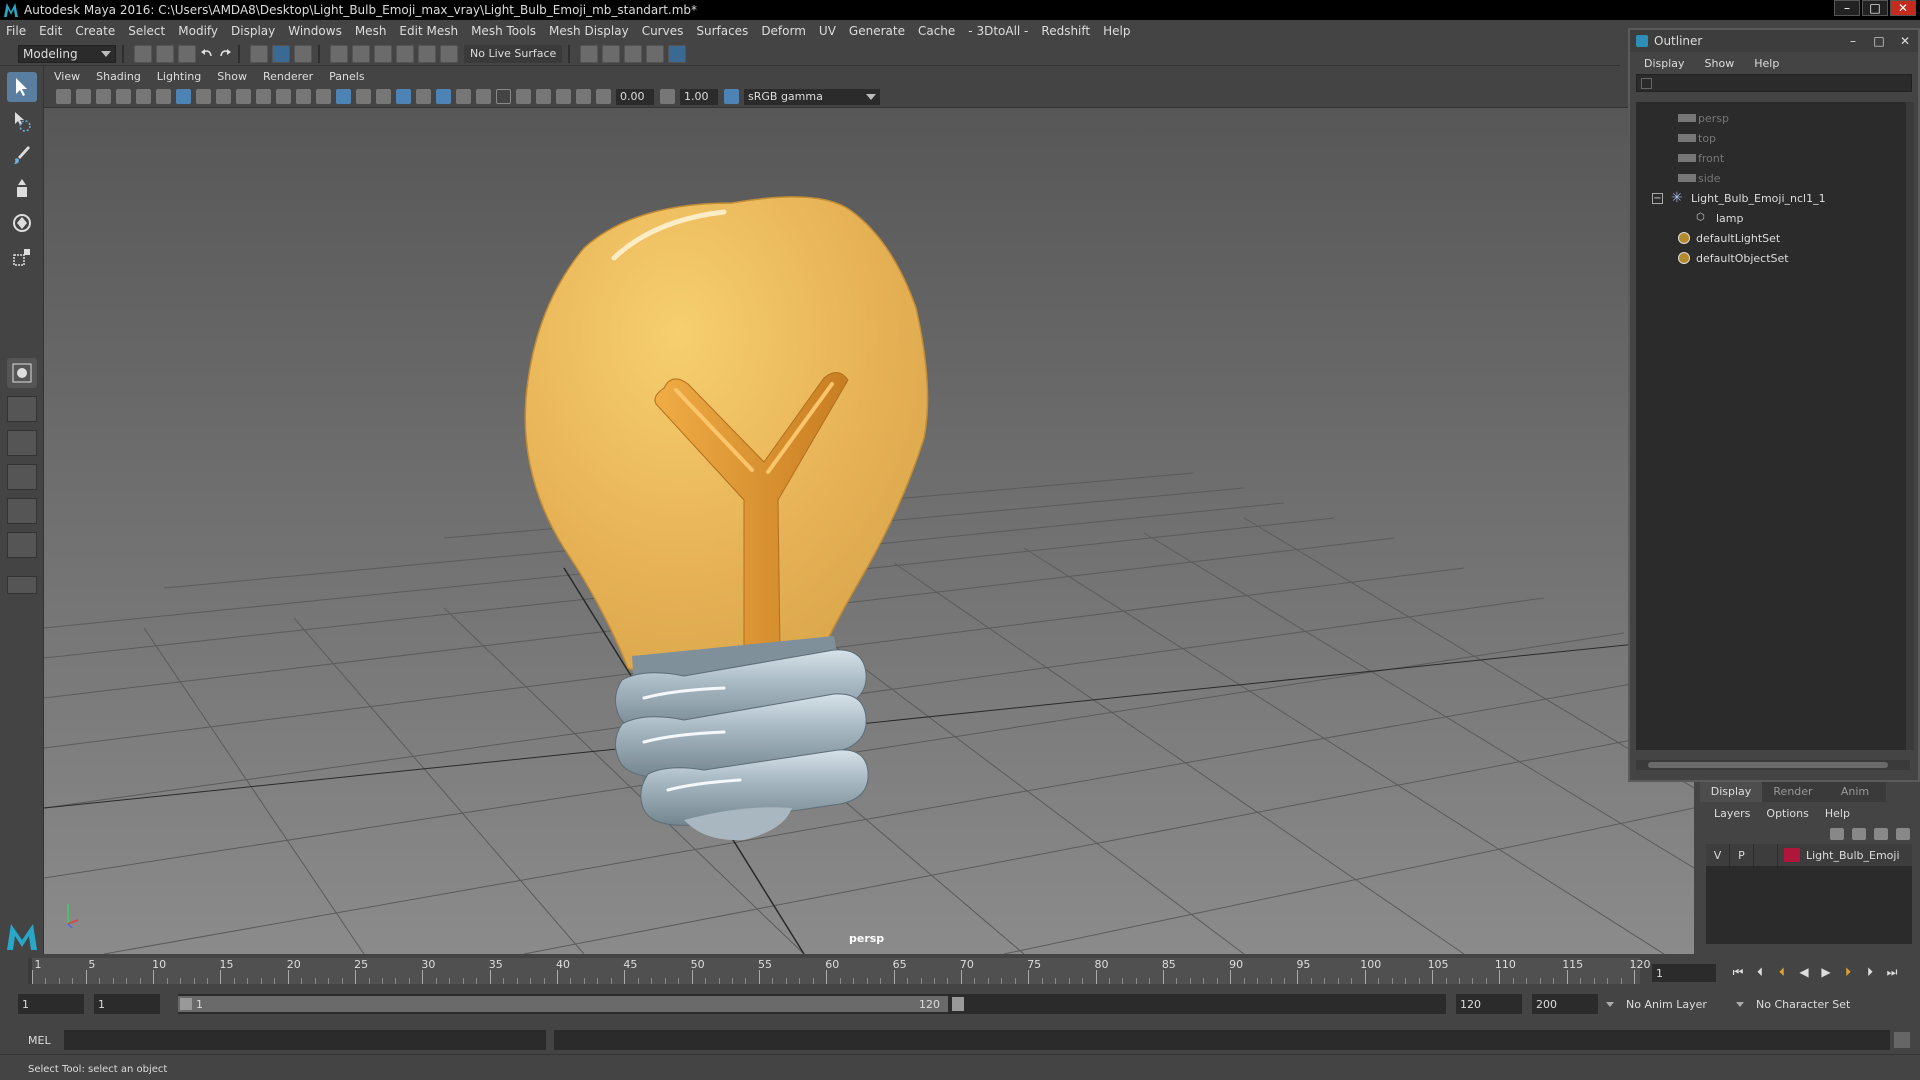 The image size is (1920, 1080). I want to click on menu-create: Create, so click(95, 31).